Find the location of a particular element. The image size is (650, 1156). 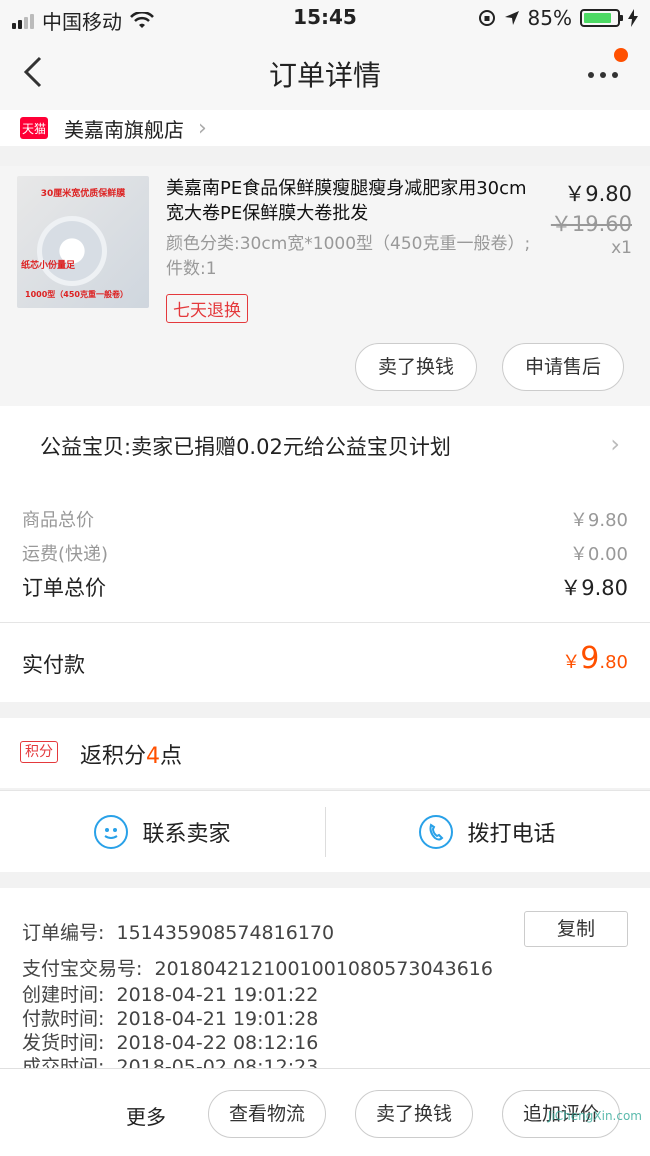

rotation-lock-icon is located at coordinates (486, 18).